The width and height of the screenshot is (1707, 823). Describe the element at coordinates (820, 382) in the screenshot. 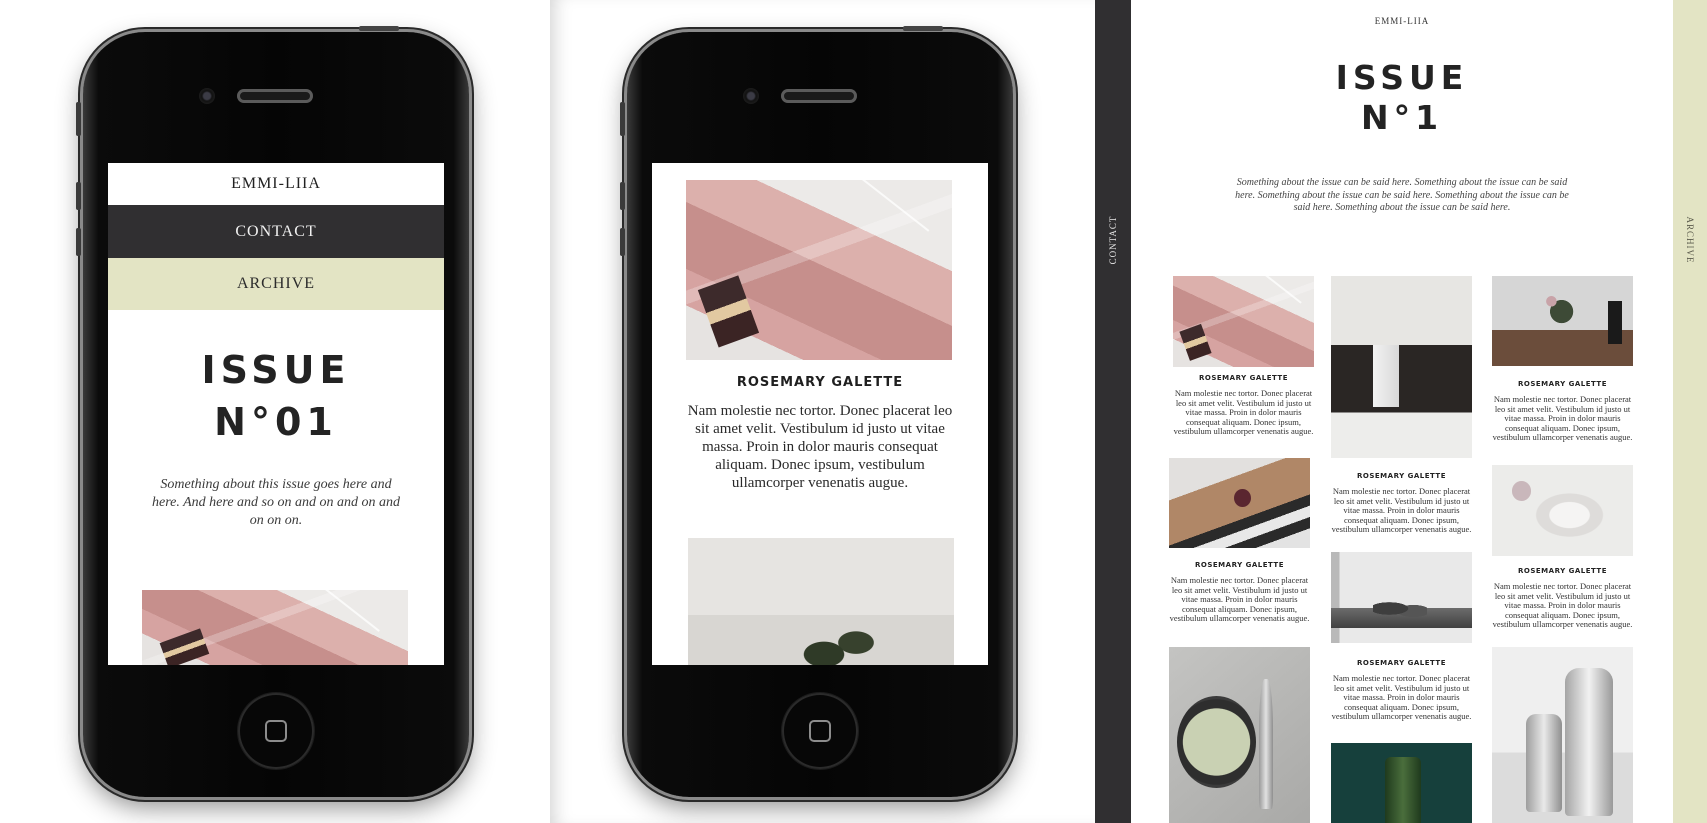

I see `post-title: ROSEMARY GALETTE` at that location.